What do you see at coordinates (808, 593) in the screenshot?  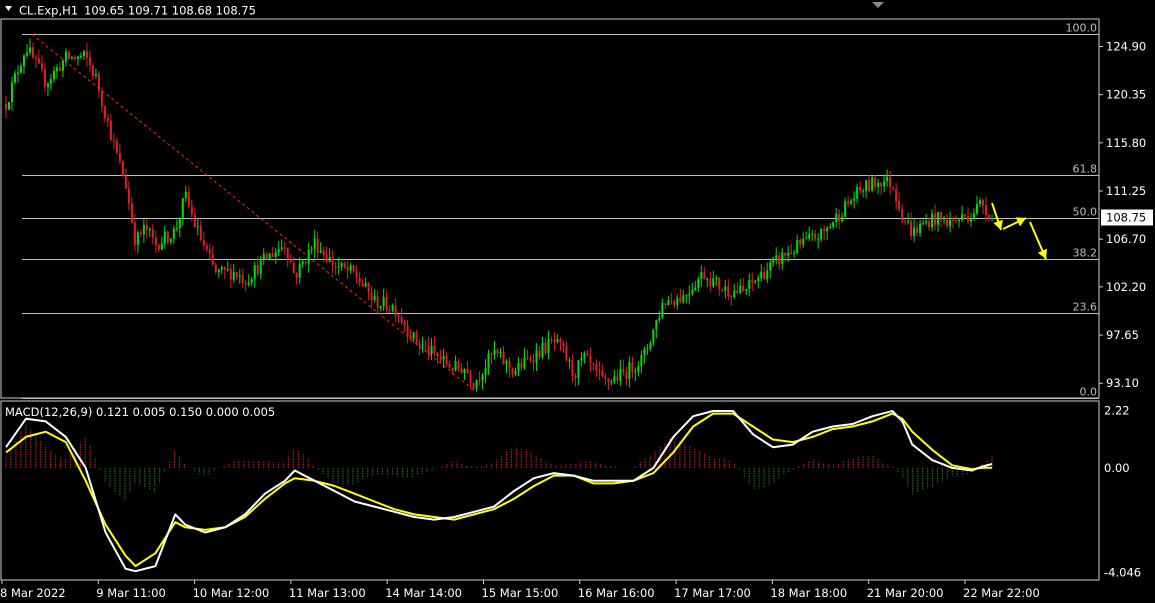 I see `time-tick-label: 18 Mar 18:00` at bounding box center [808, 593].